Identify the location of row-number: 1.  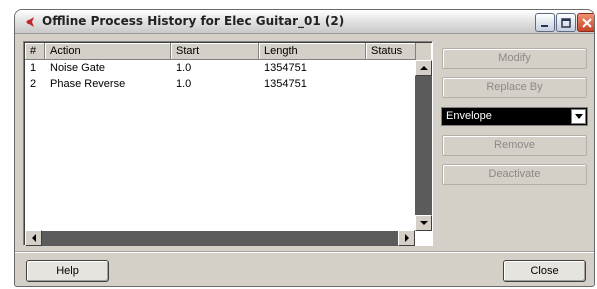
(33, 68).